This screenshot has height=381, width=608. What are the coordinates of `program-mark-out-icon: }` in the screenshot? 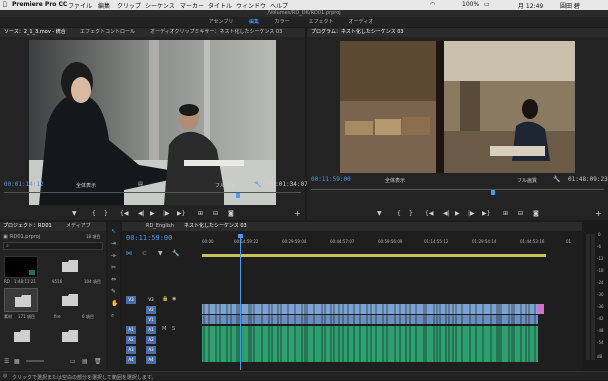 It's located at (411, 213).